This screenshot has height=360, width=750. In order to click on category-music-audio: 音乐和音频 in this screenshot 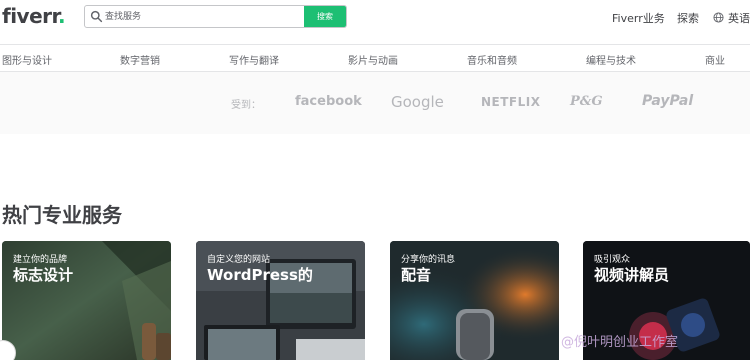, I will do `click(492, 59)`.